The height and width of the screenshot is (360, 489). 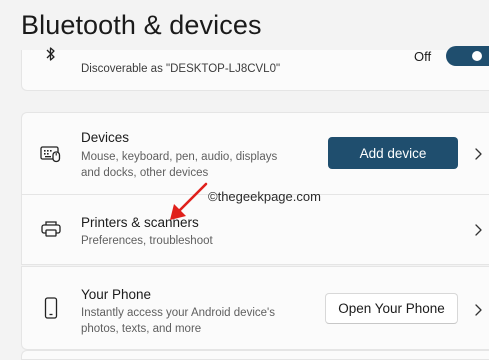 What do you see at coordinates (51, 308) in the screenshot?
I see `phone-icon` at bounding box center [51, 308].